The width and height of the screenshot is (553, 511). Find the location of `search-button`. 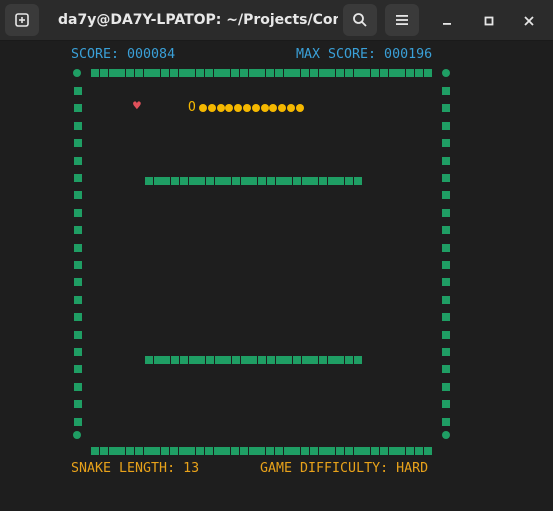

search-button is located at coordinates (360, 20).